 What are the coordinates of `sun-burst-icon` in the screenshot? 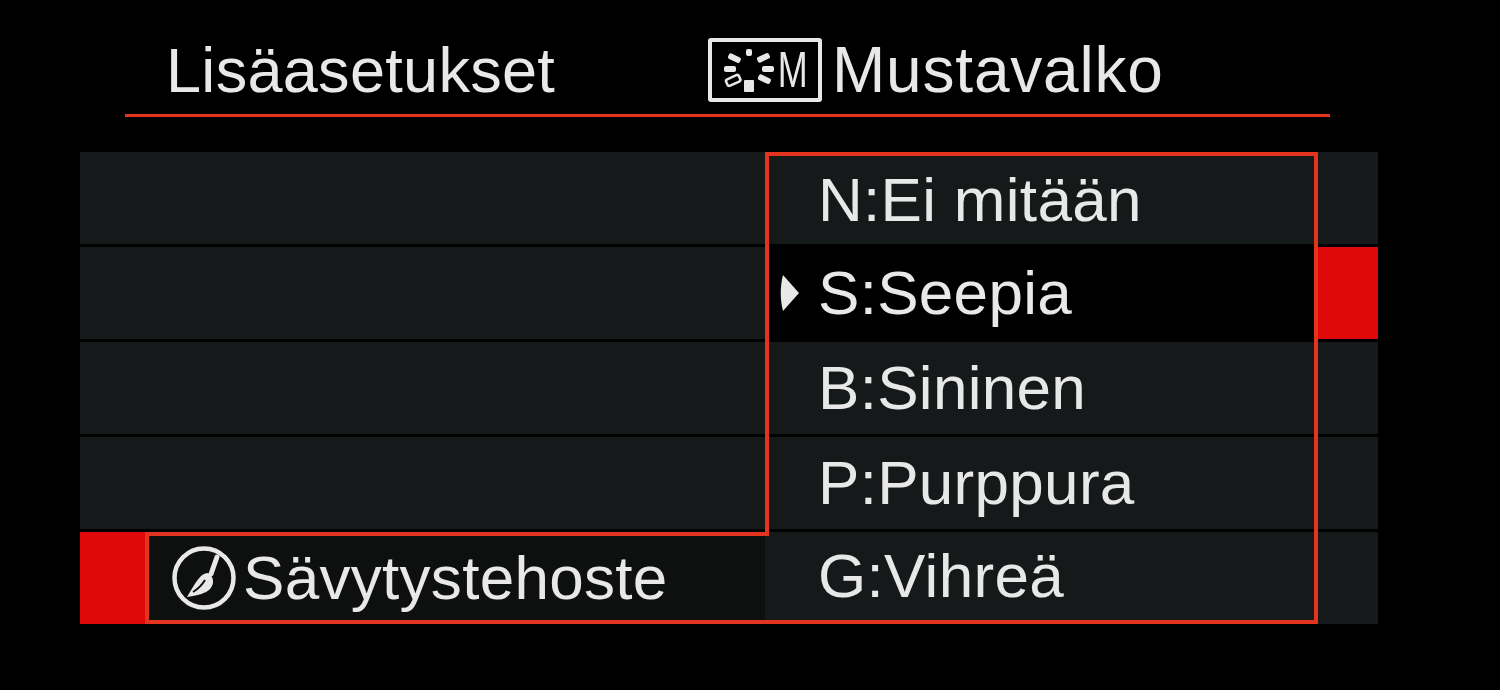 It's located at (749, 70).